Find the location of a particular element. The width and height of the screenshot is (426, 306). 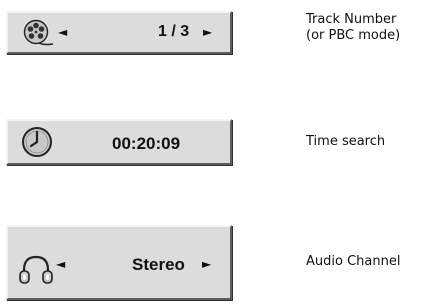

track-number-value: 1 / 3 is located at coordinates (174, 31).